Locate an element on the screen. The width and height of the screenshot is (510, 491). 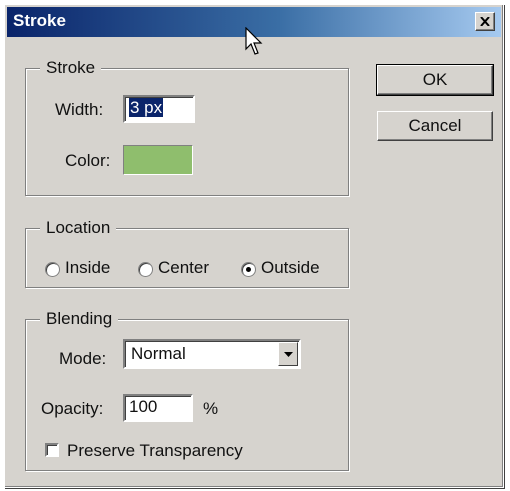
radio-outside is located at coordinates (248, 269).